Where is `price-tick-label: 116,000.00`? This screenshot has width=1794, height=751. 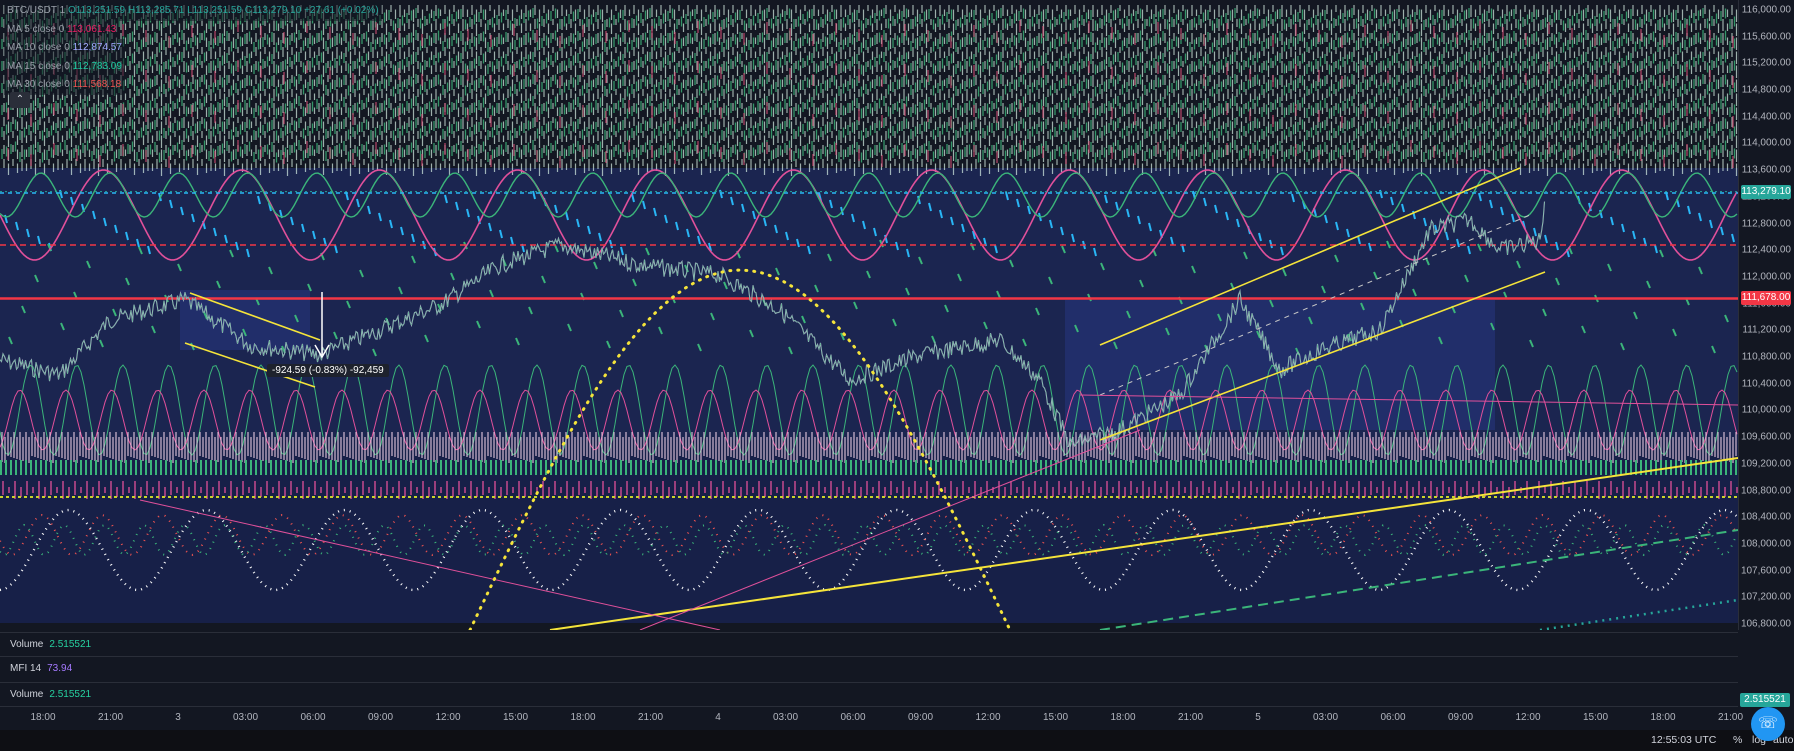 price-tick-label: 116,000.00 is located at coordinates (1766, 10).